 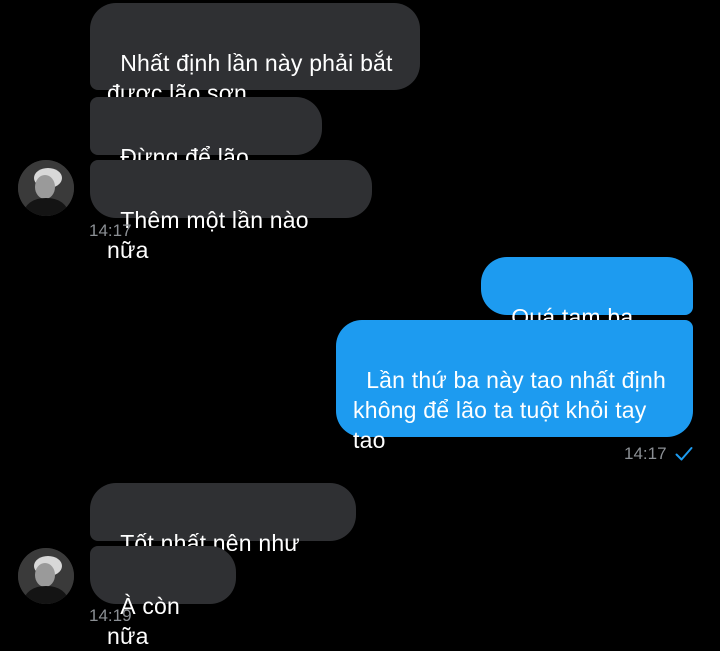 What do you see at coordinates (684, 454) in the screenshot?
I see `check-icon` at bounding box center [684, 454].